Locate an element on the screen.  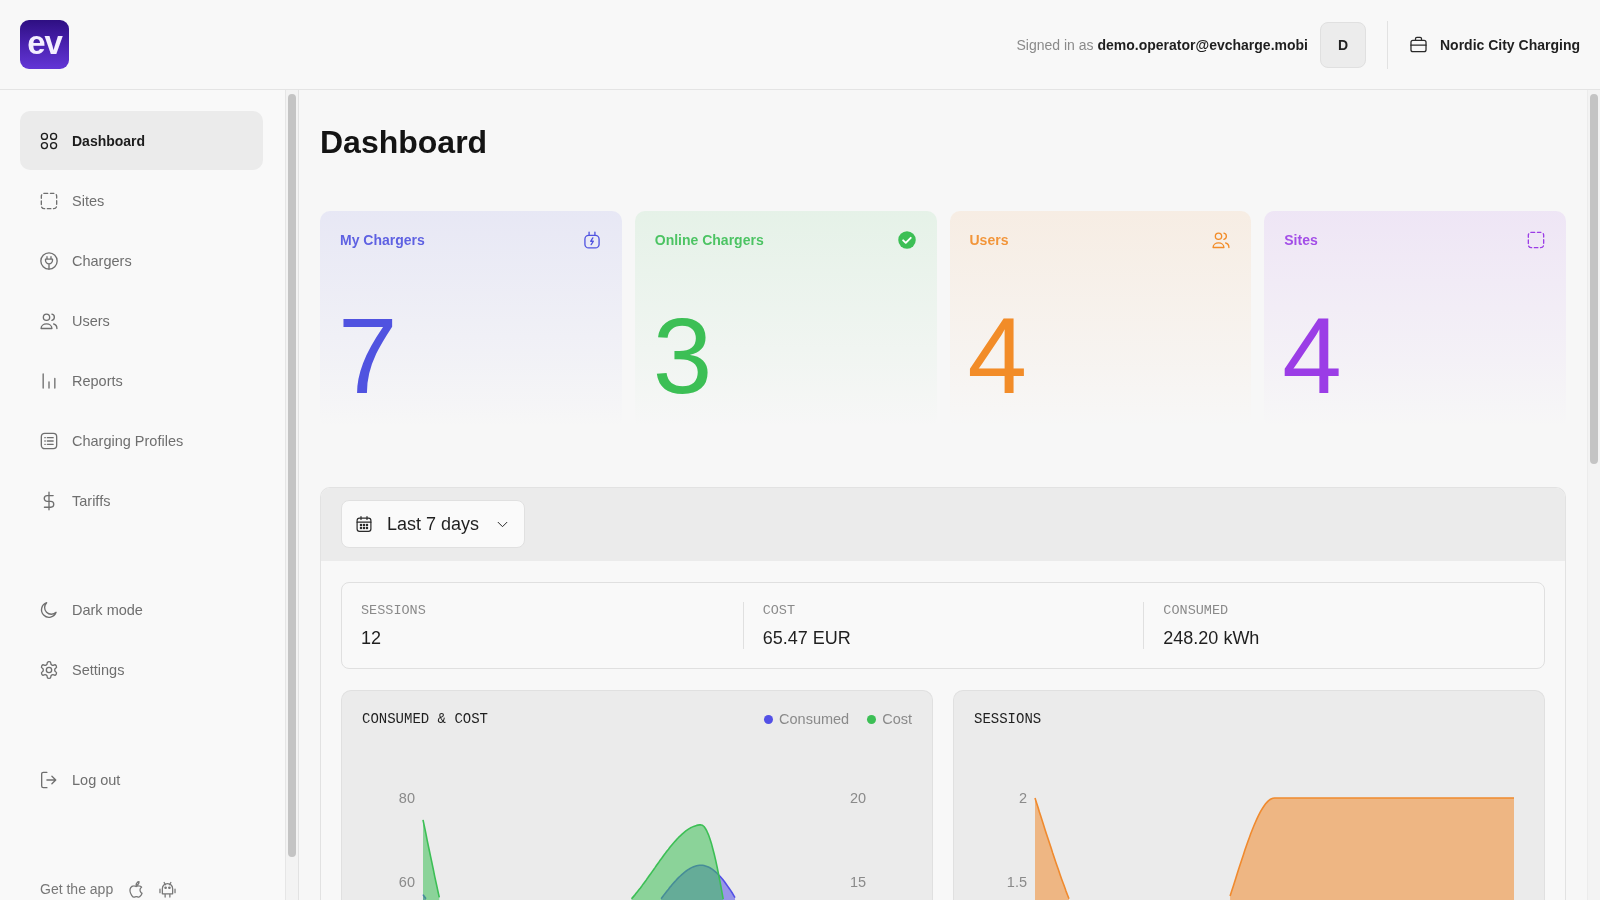
legend-label: Cost is located at coordinates (897, 719).